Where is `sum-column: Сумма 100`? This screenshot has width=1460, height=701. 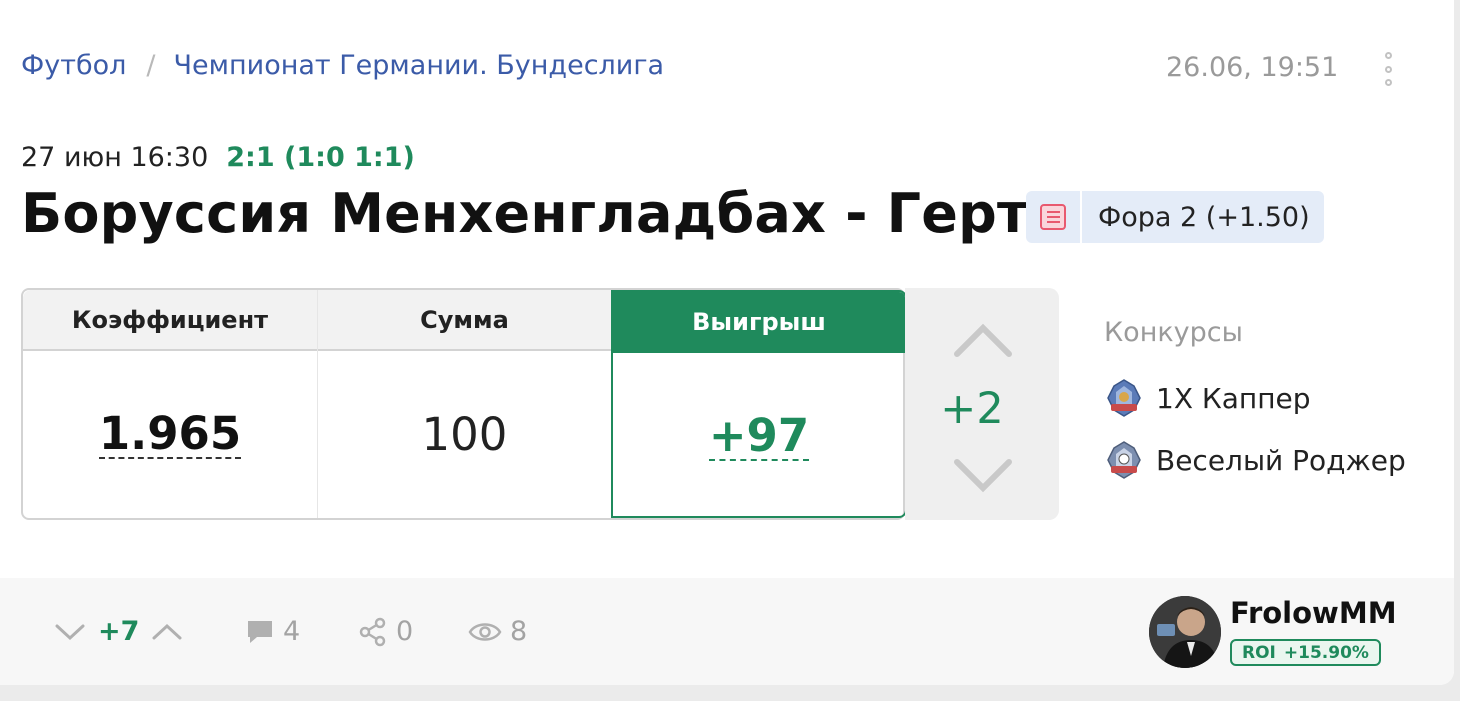
sum-column: Сумма 100 is located at coordinates (464, 404).